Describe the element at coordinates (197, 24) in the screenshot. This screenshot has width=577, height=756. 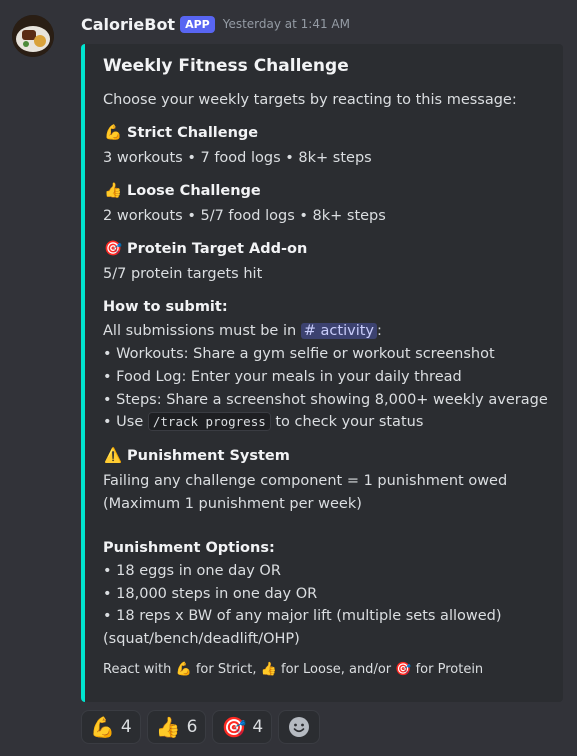
I see `app-badge: APP` at that location.